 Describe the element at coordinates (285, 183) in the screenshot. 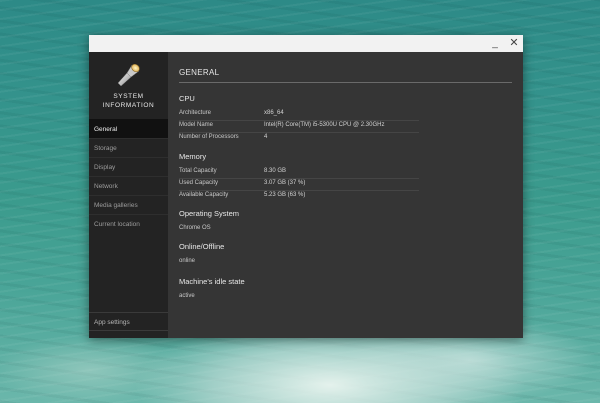

I see `row-value: 3.07 GB (37 %)` at that location.